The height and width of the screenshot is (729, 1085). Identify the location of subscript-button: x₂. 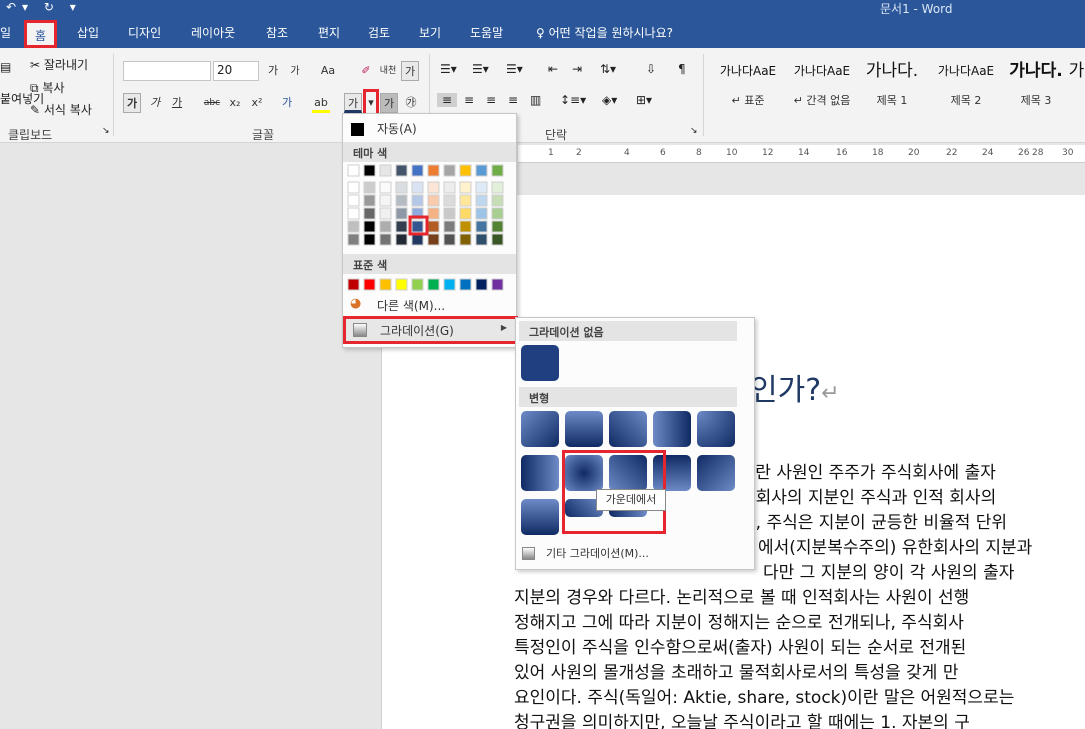
(235, 103).